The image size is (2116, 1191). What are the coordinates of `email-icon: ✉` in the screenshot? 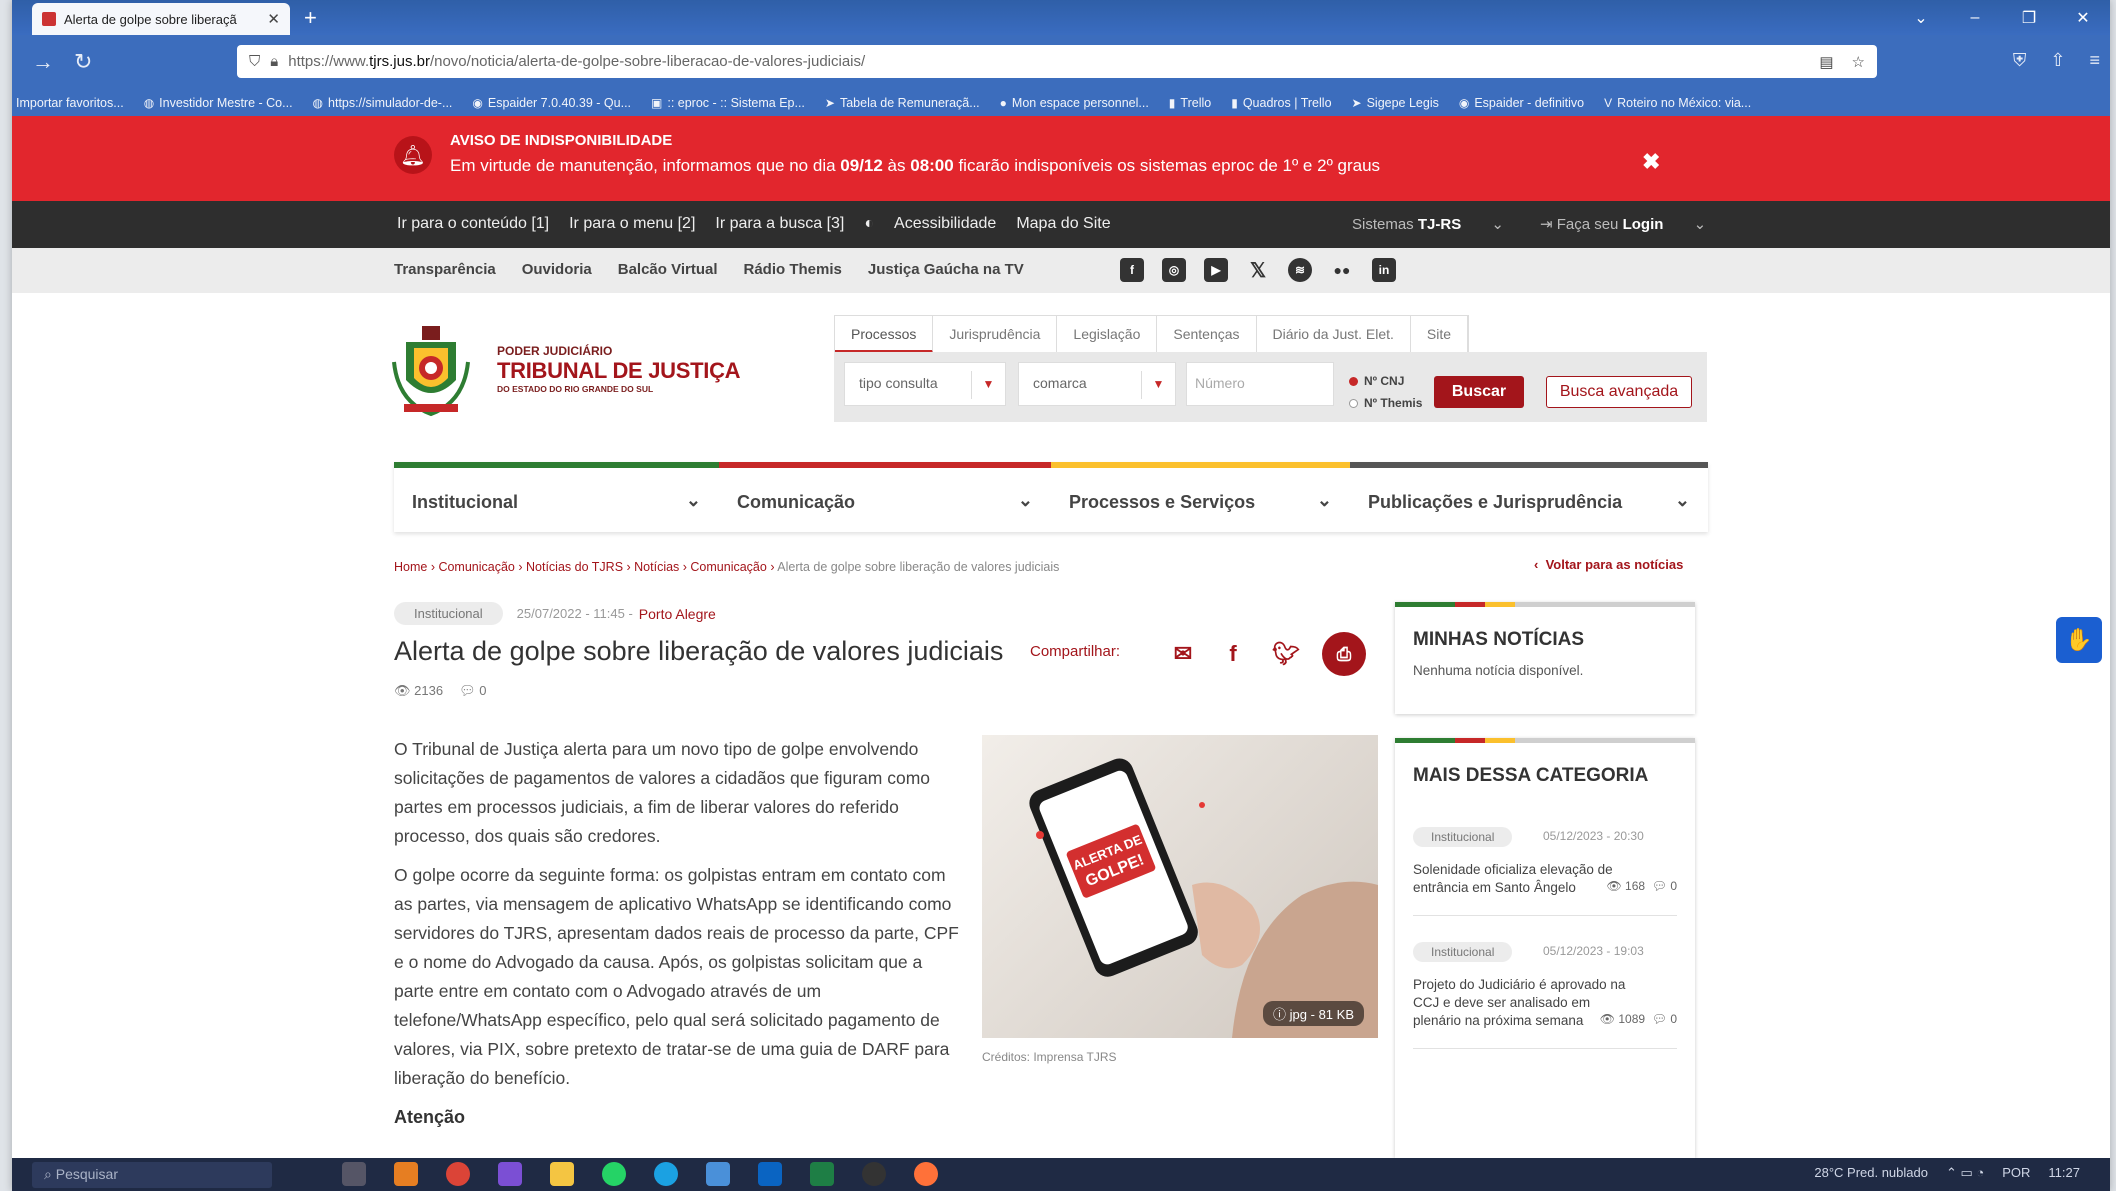 It's located at (1183, 654).